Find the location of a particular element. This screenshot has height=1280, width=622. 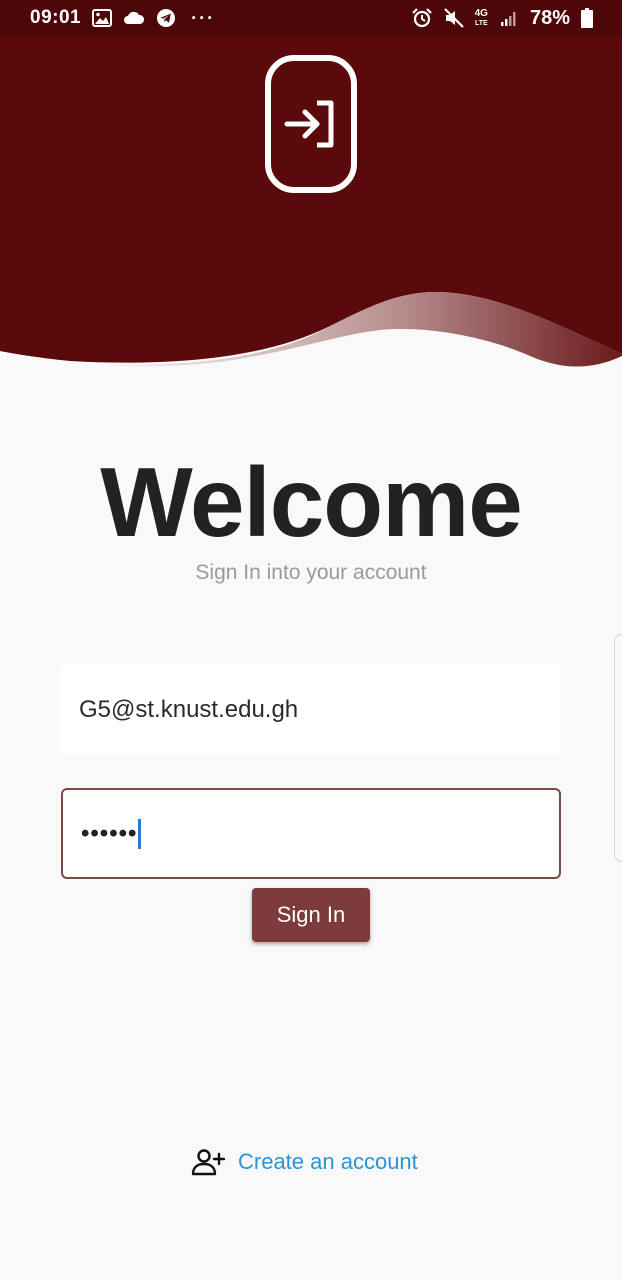

person-add-icon is located at coordinates (208, 1162).